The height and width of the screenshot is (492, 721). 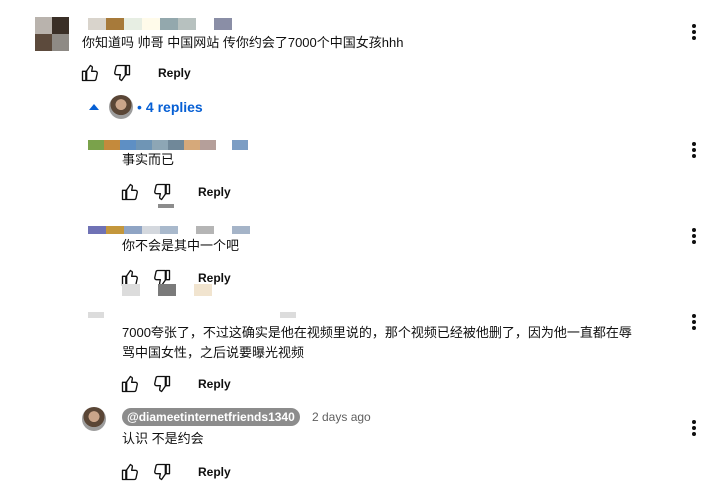 What do you see at coordinates (213, 352) in the screenshot?
I see `reply-3-text-line-2: 骂中国女性，之后说要曝光视频` at bounding box center [213, 352].